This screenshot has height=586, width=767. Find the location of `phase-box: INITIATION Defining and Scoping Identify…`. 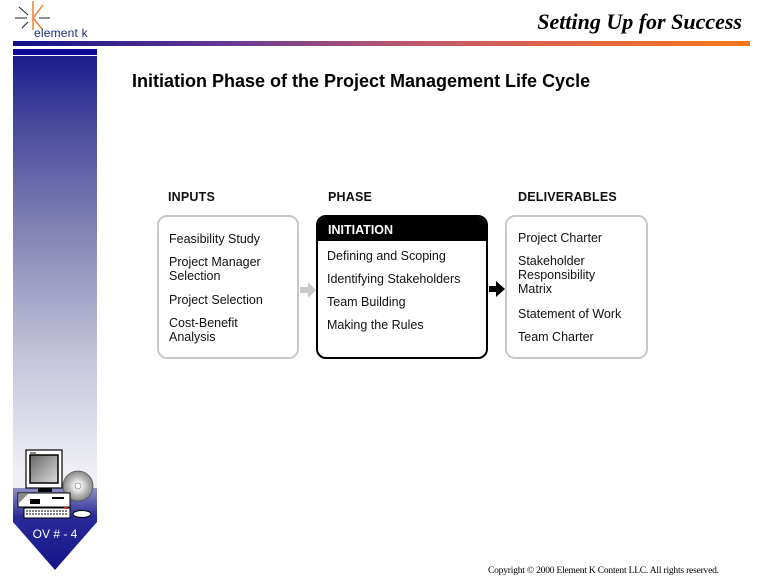

phase-box: INITIATION Defining and Scoping Identify… is located at coordinates (402, 287).